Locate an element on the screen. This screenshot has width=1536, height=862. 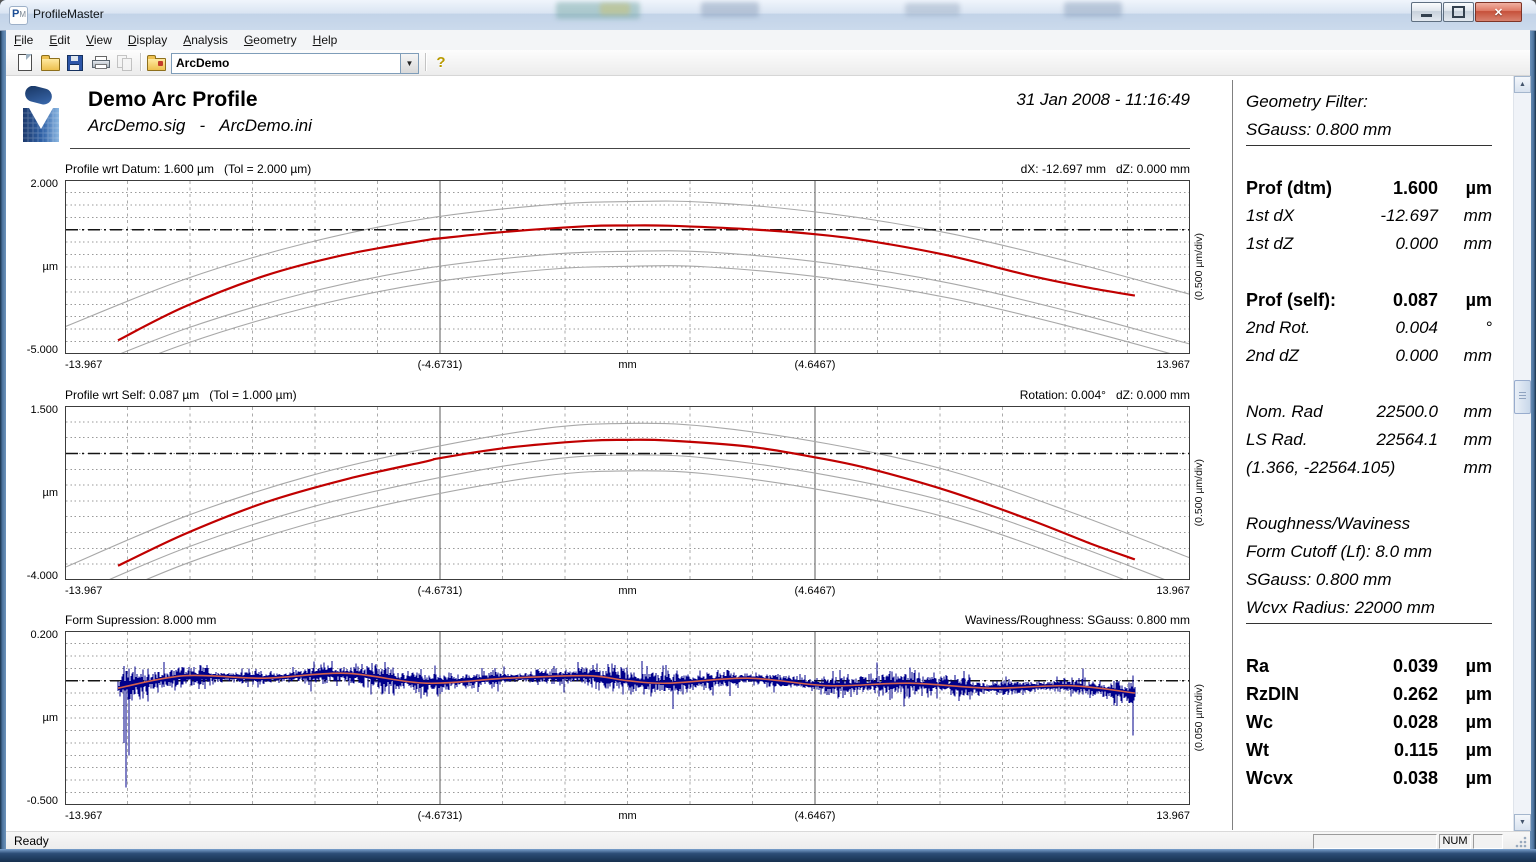
help-icon: ? is located at coordinates (441, 62).